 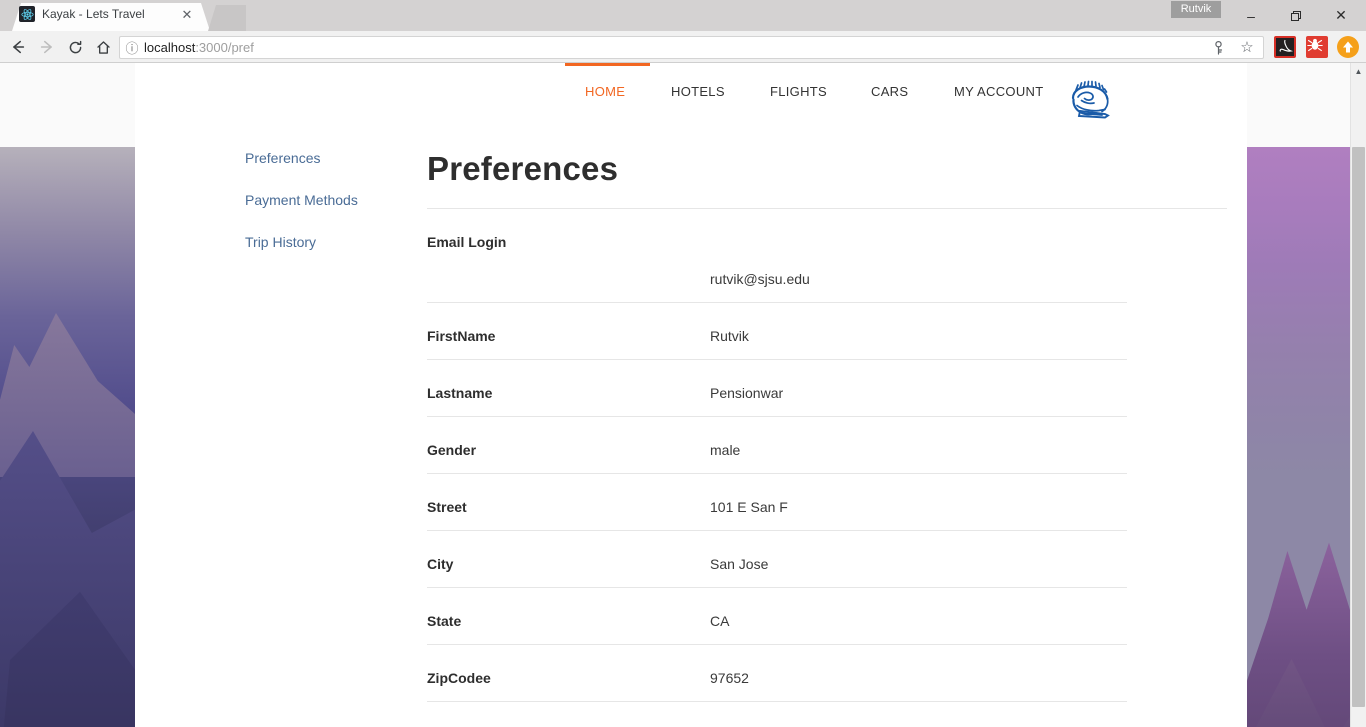 I want to click on row-value: male, so click(x=725, y=450).